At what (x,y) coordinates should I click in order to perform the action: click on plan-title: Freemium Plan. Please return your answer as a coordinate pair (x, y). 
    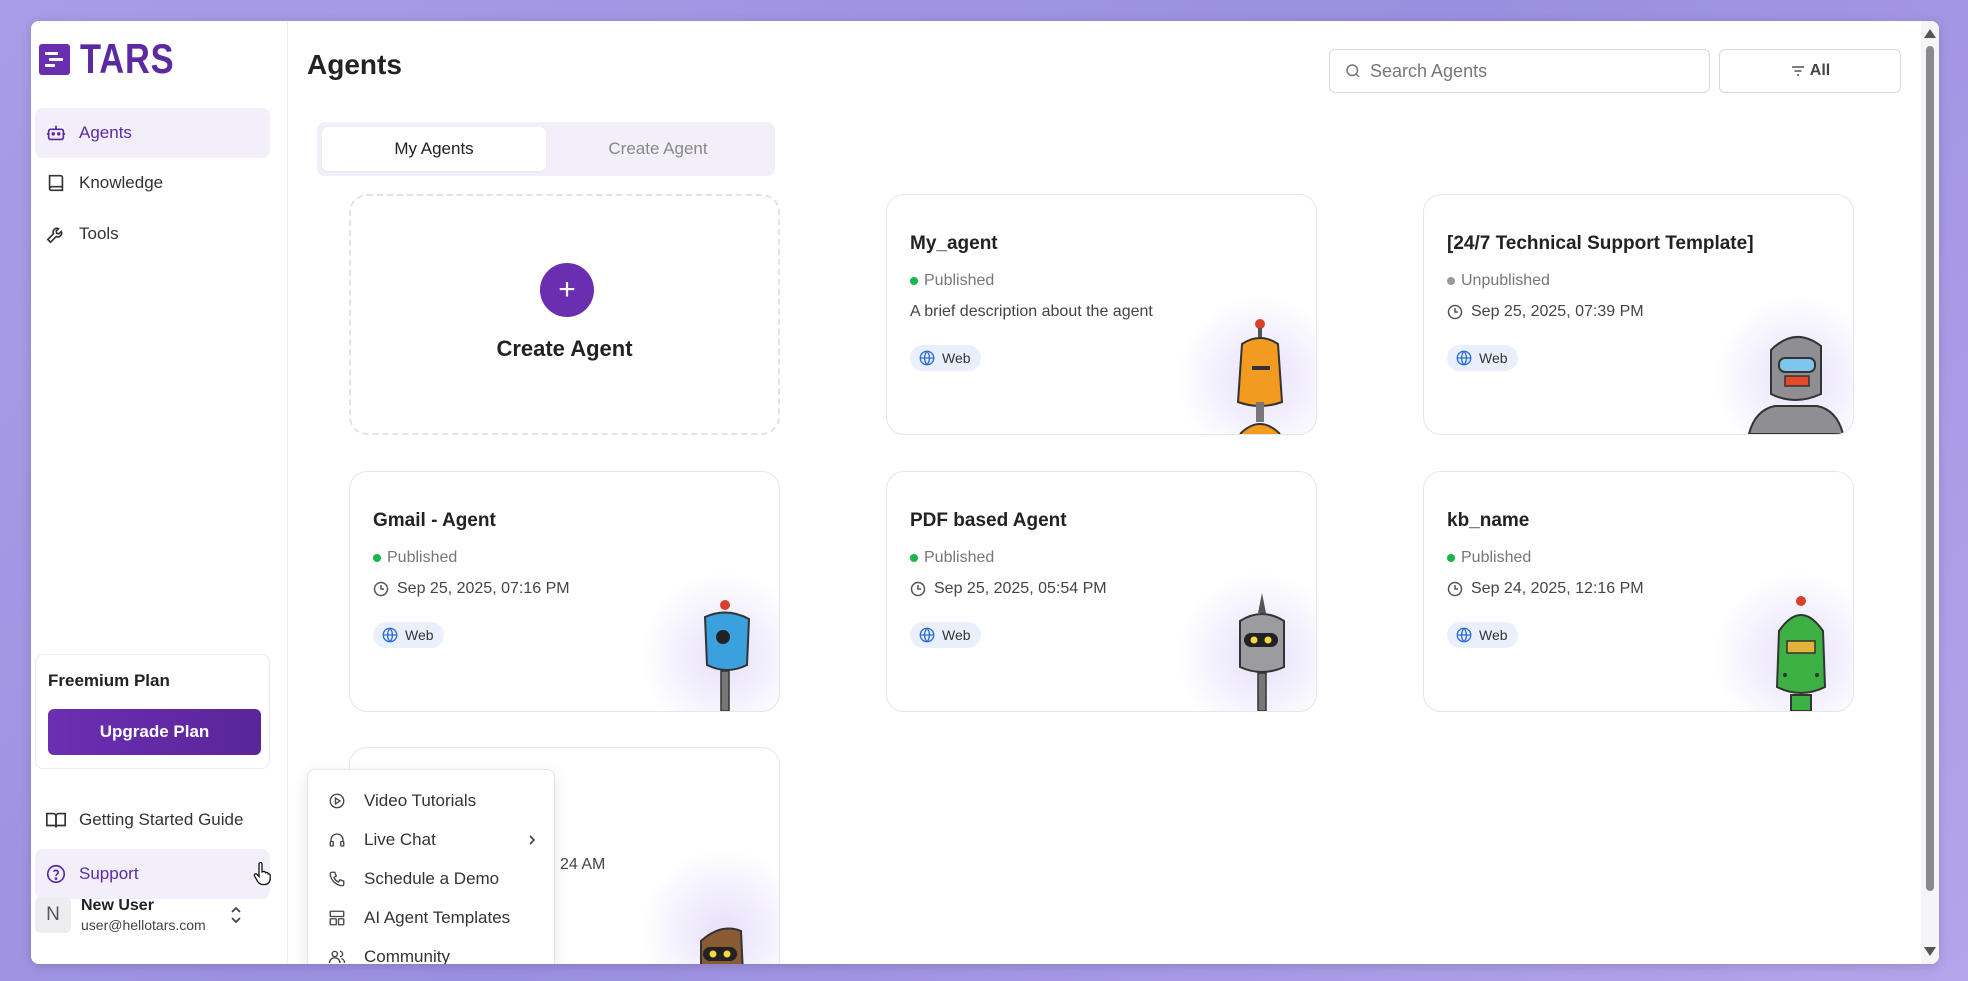
    Looking at the image, I should click on (109, 680).